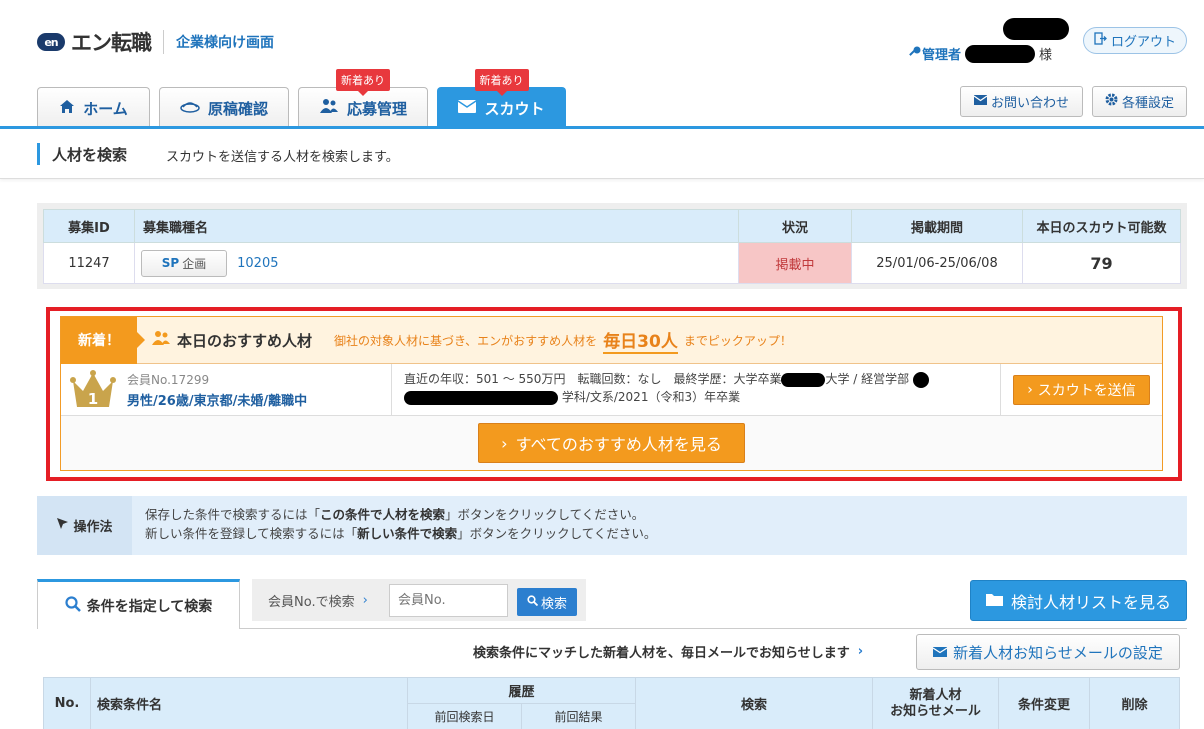 This screenshot has width=1204, height=729. I want to click on cap-icon, so click(190, 108).